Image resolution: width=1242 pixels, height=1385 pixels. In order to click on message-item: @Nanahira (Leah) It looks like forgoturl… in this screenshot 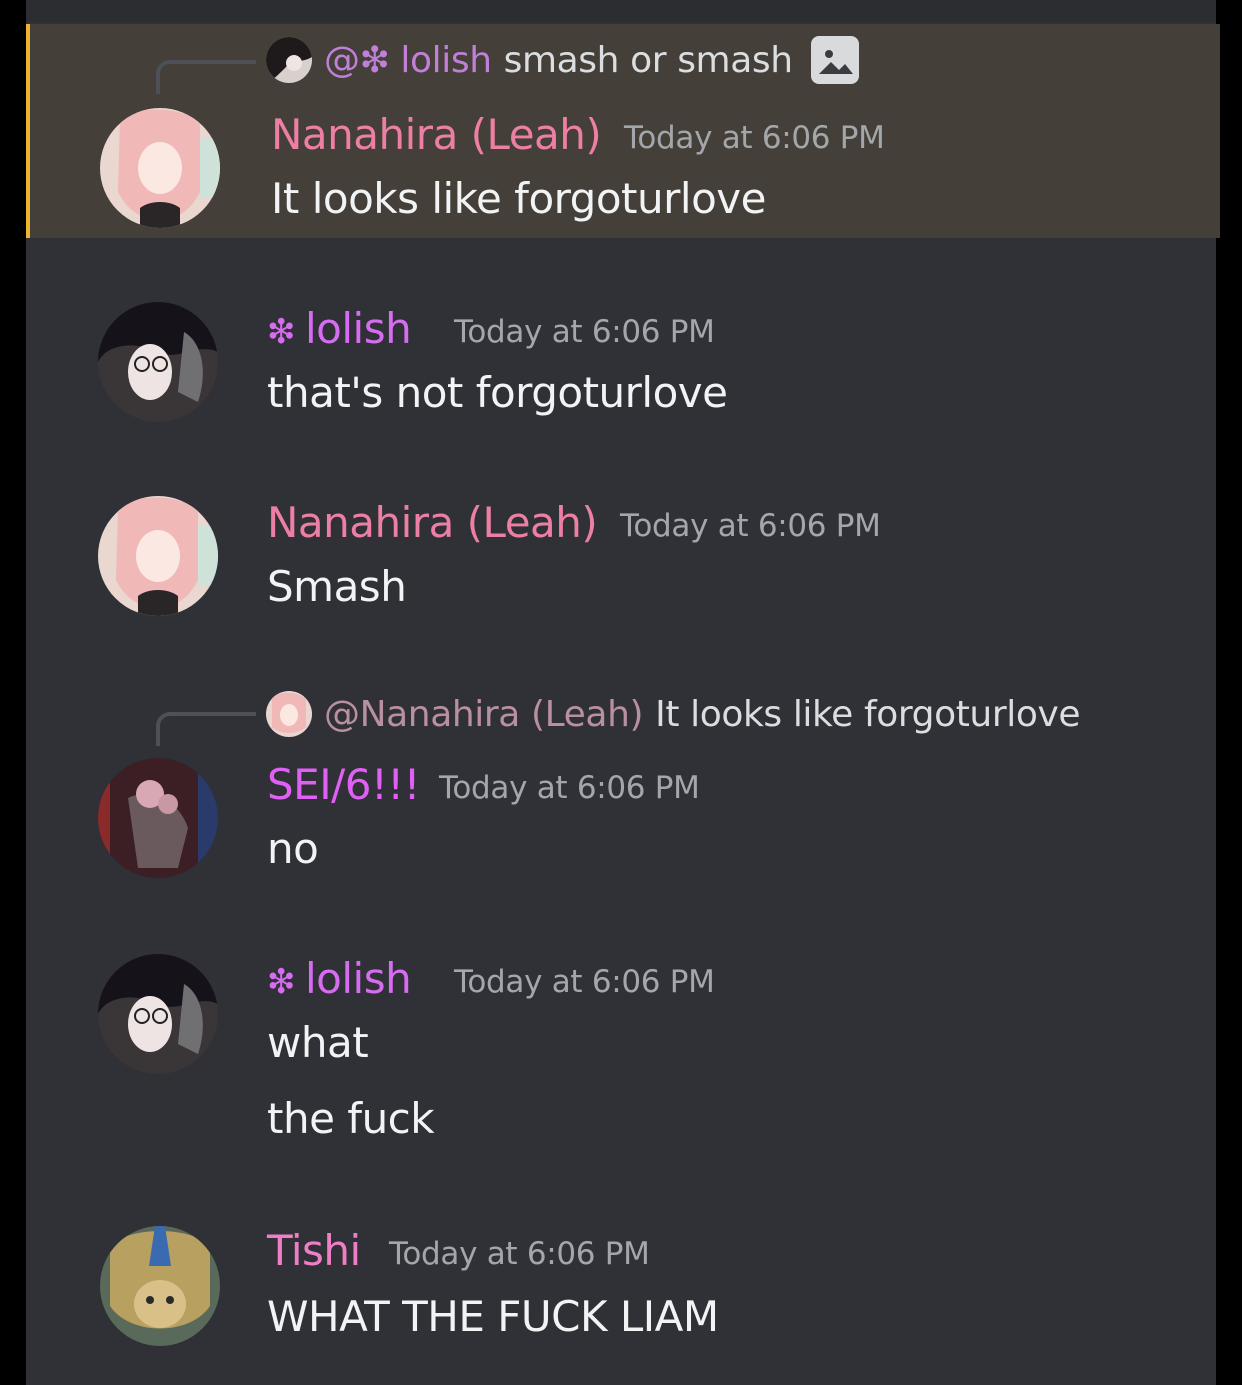, I will do `click(621, 789)`.